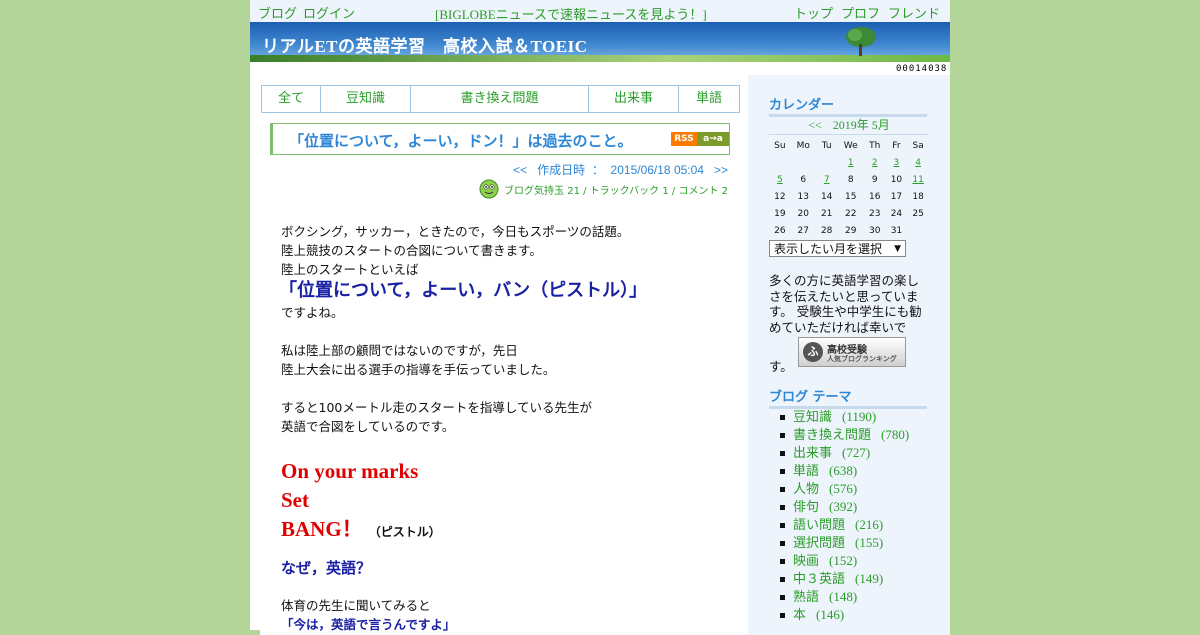  Describe the element at coordinates (571, 13) in the screenshot. I see `news-link: [BIGLOBEニュースで速報ニュースを見よう！]` at that location.